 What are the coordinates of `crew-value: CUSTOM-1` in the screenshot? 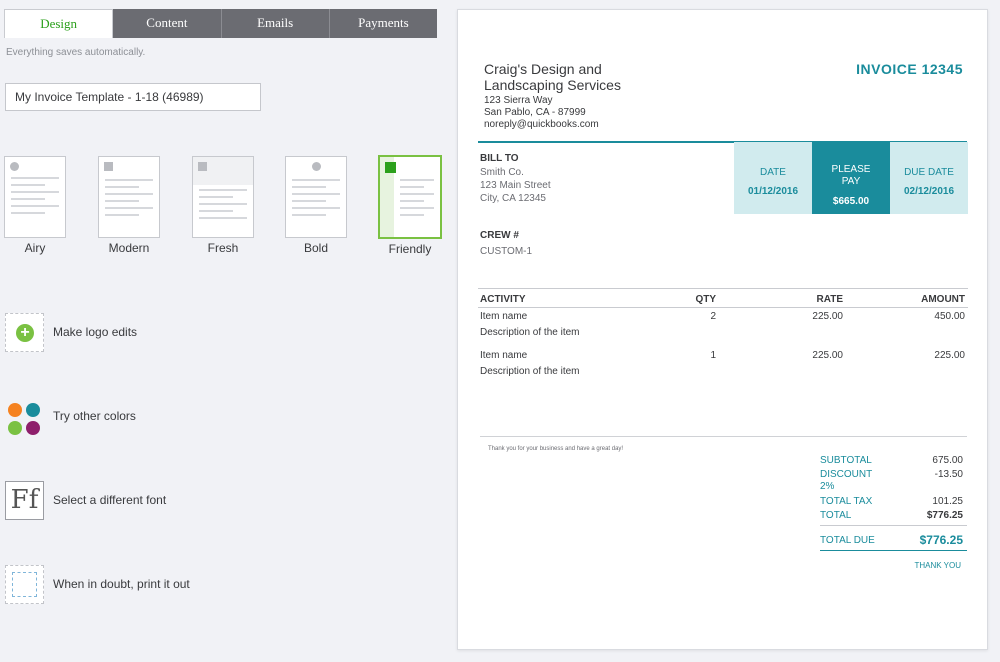 It's located at (506, 251).